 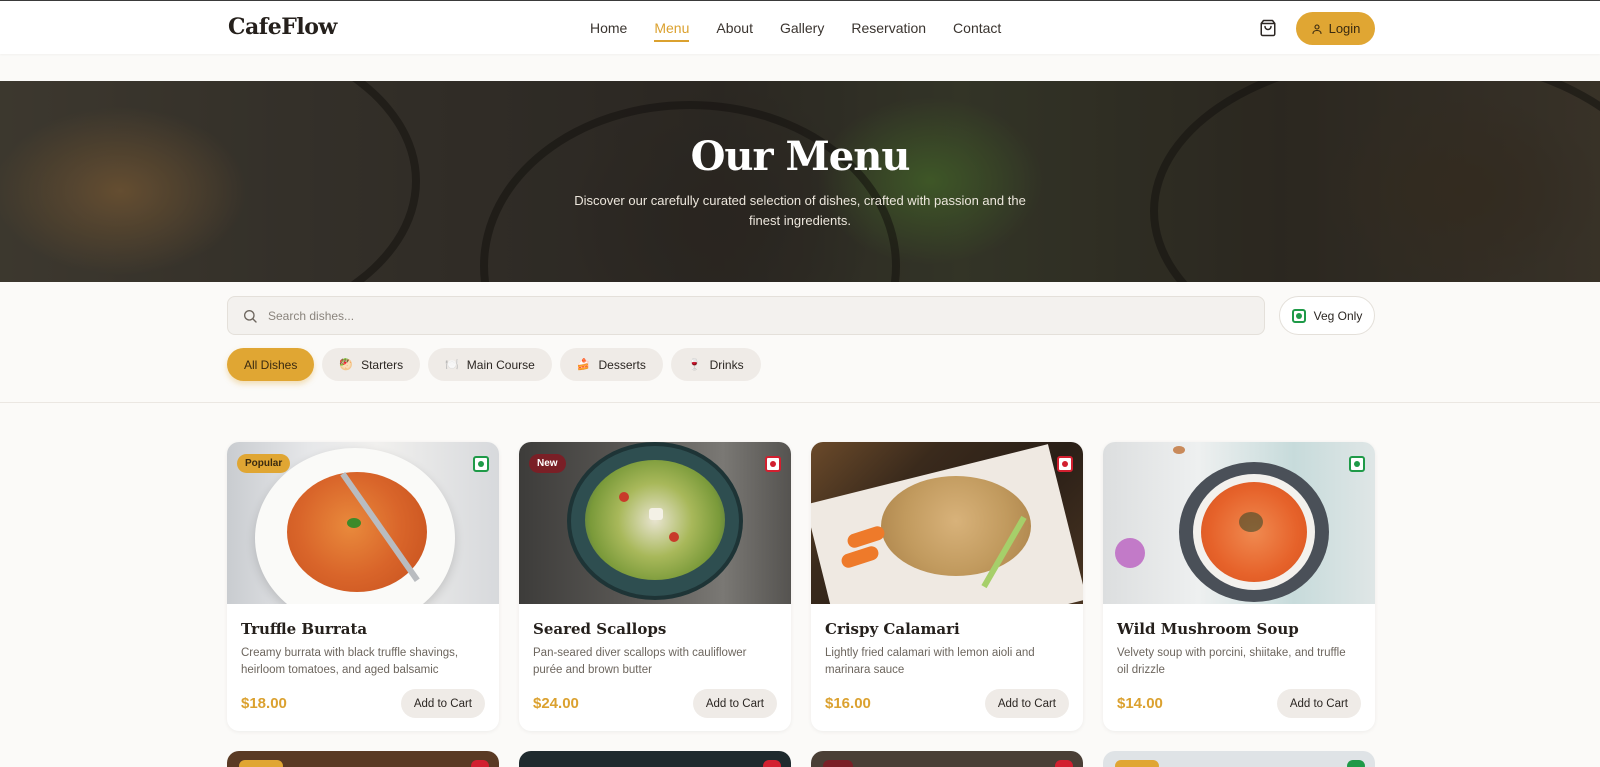 What do you see at coordinates (802, 31) in the screenshot?
I see `nav-gallery: Gallery` at bounding box center [802, 31].